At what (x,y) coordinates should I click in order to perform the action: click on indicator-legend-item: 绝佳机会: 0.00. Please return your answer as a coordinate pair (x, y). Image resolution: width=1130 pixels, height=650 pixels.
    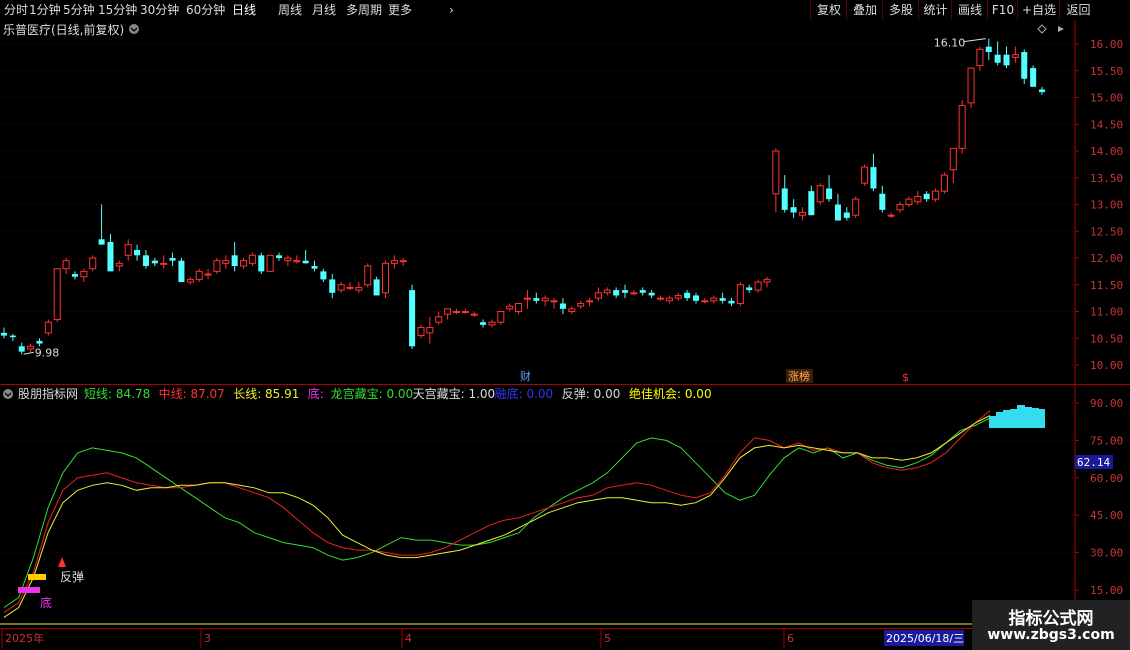
    Looking at the image, I should click on (670, 393).